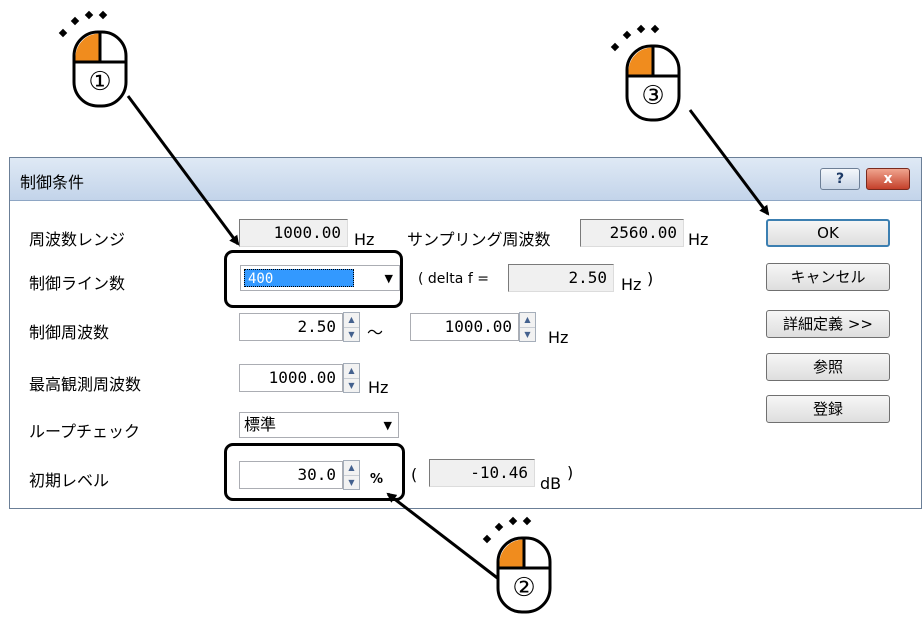 The width and height of the screenshot is (922, 618). What do you see at coordinates (653, 96) in the screenshot?
I see `step3-marker: ③` at bounding box center [653, 96].